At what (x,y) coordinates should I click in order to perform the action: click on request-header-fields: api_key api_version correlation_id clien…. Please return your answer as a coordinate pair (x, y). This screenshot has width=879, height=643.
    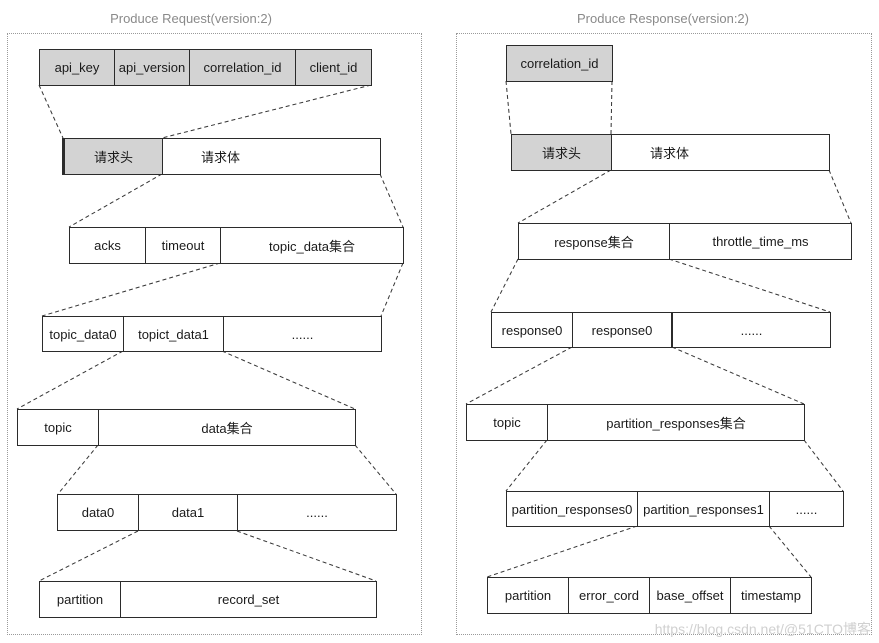
    Looking at the image, I should click on (205, 67).